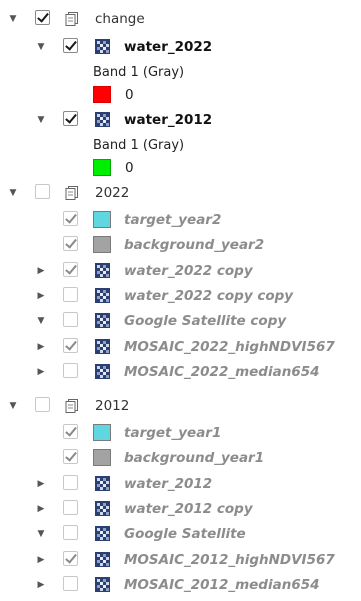  What do you see at coordinates (173, 433) in the screenshot?
I see `layer-label: target_year1` at bounding box center [173, 433].